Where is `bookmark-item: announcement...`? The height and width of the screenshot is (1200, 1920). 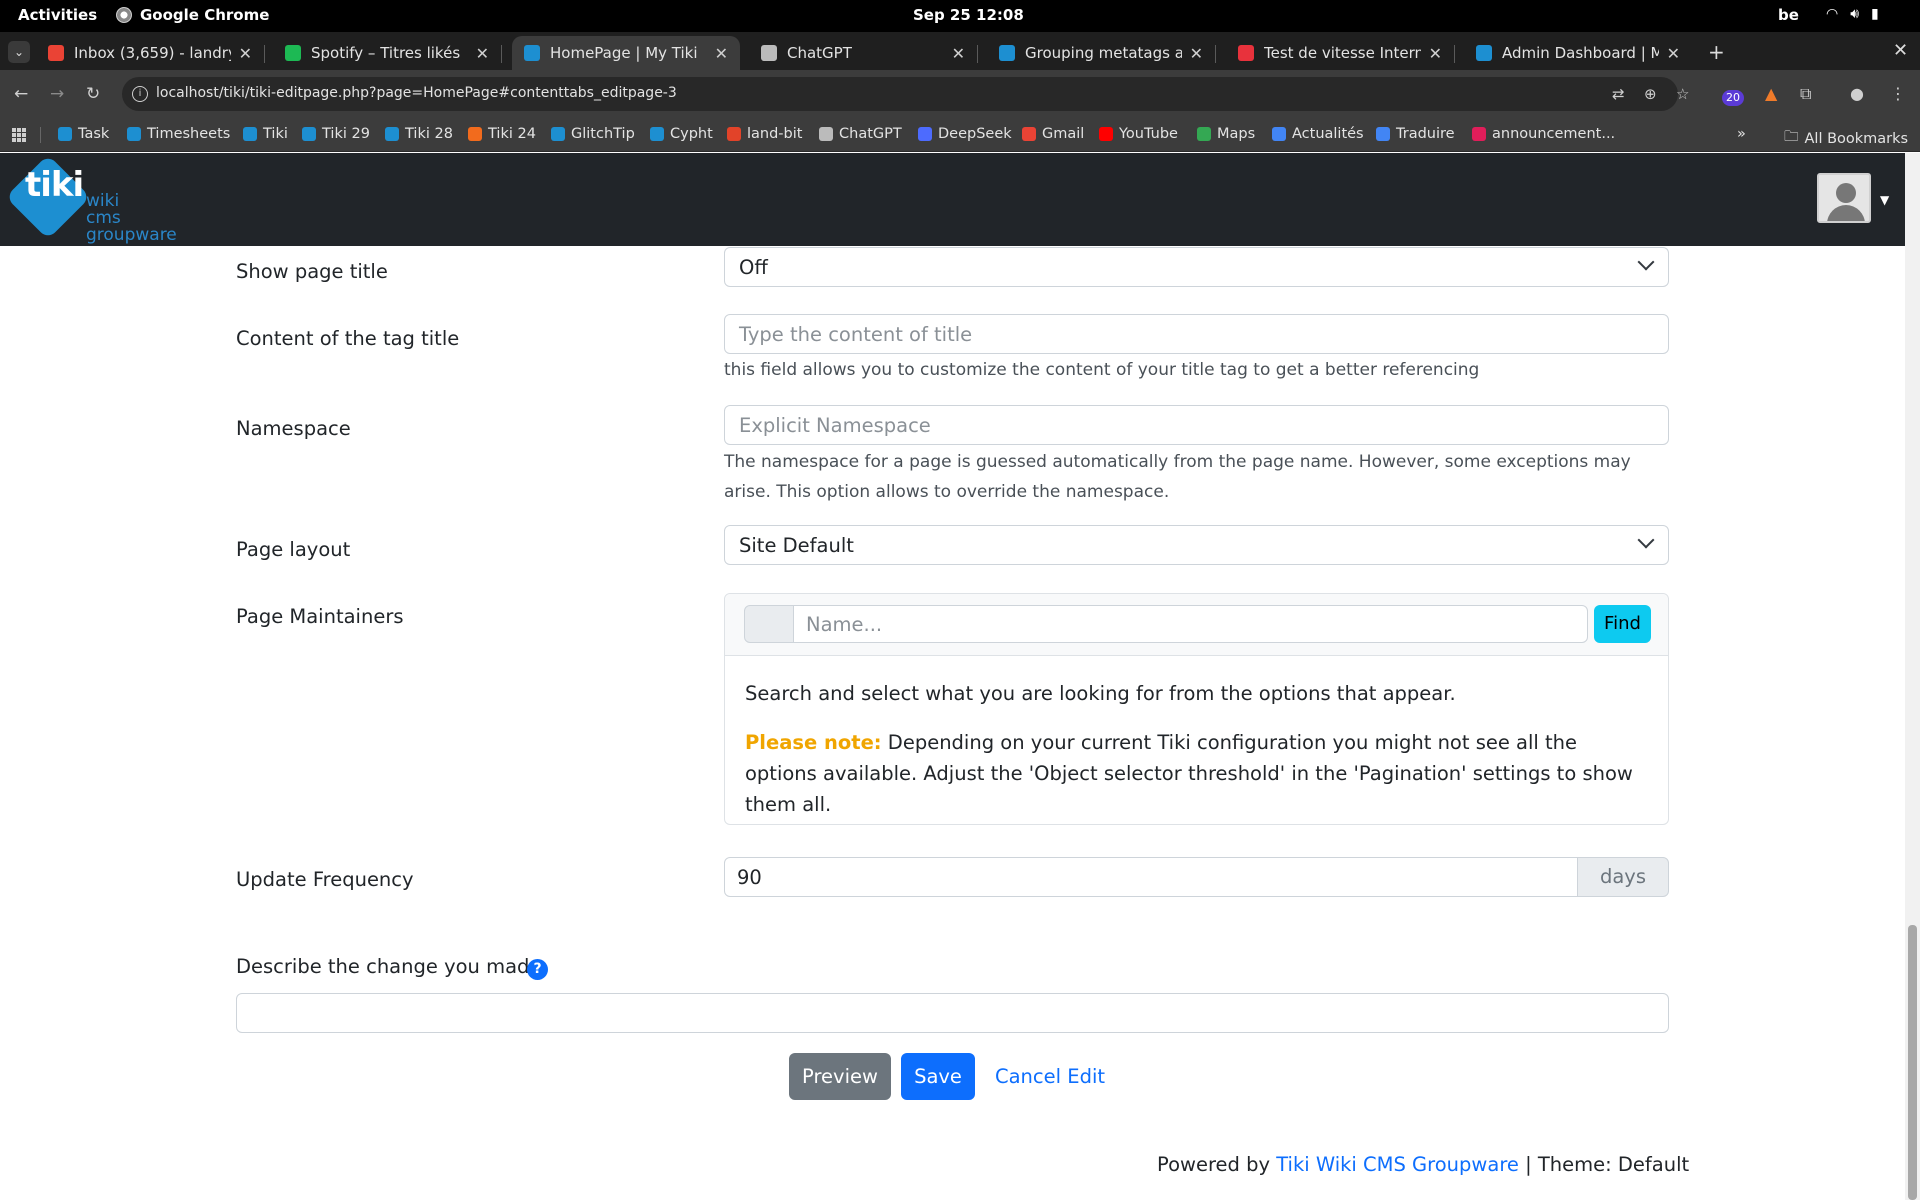 bookmark-item: announcement... is located at coordinates (1543, 134).